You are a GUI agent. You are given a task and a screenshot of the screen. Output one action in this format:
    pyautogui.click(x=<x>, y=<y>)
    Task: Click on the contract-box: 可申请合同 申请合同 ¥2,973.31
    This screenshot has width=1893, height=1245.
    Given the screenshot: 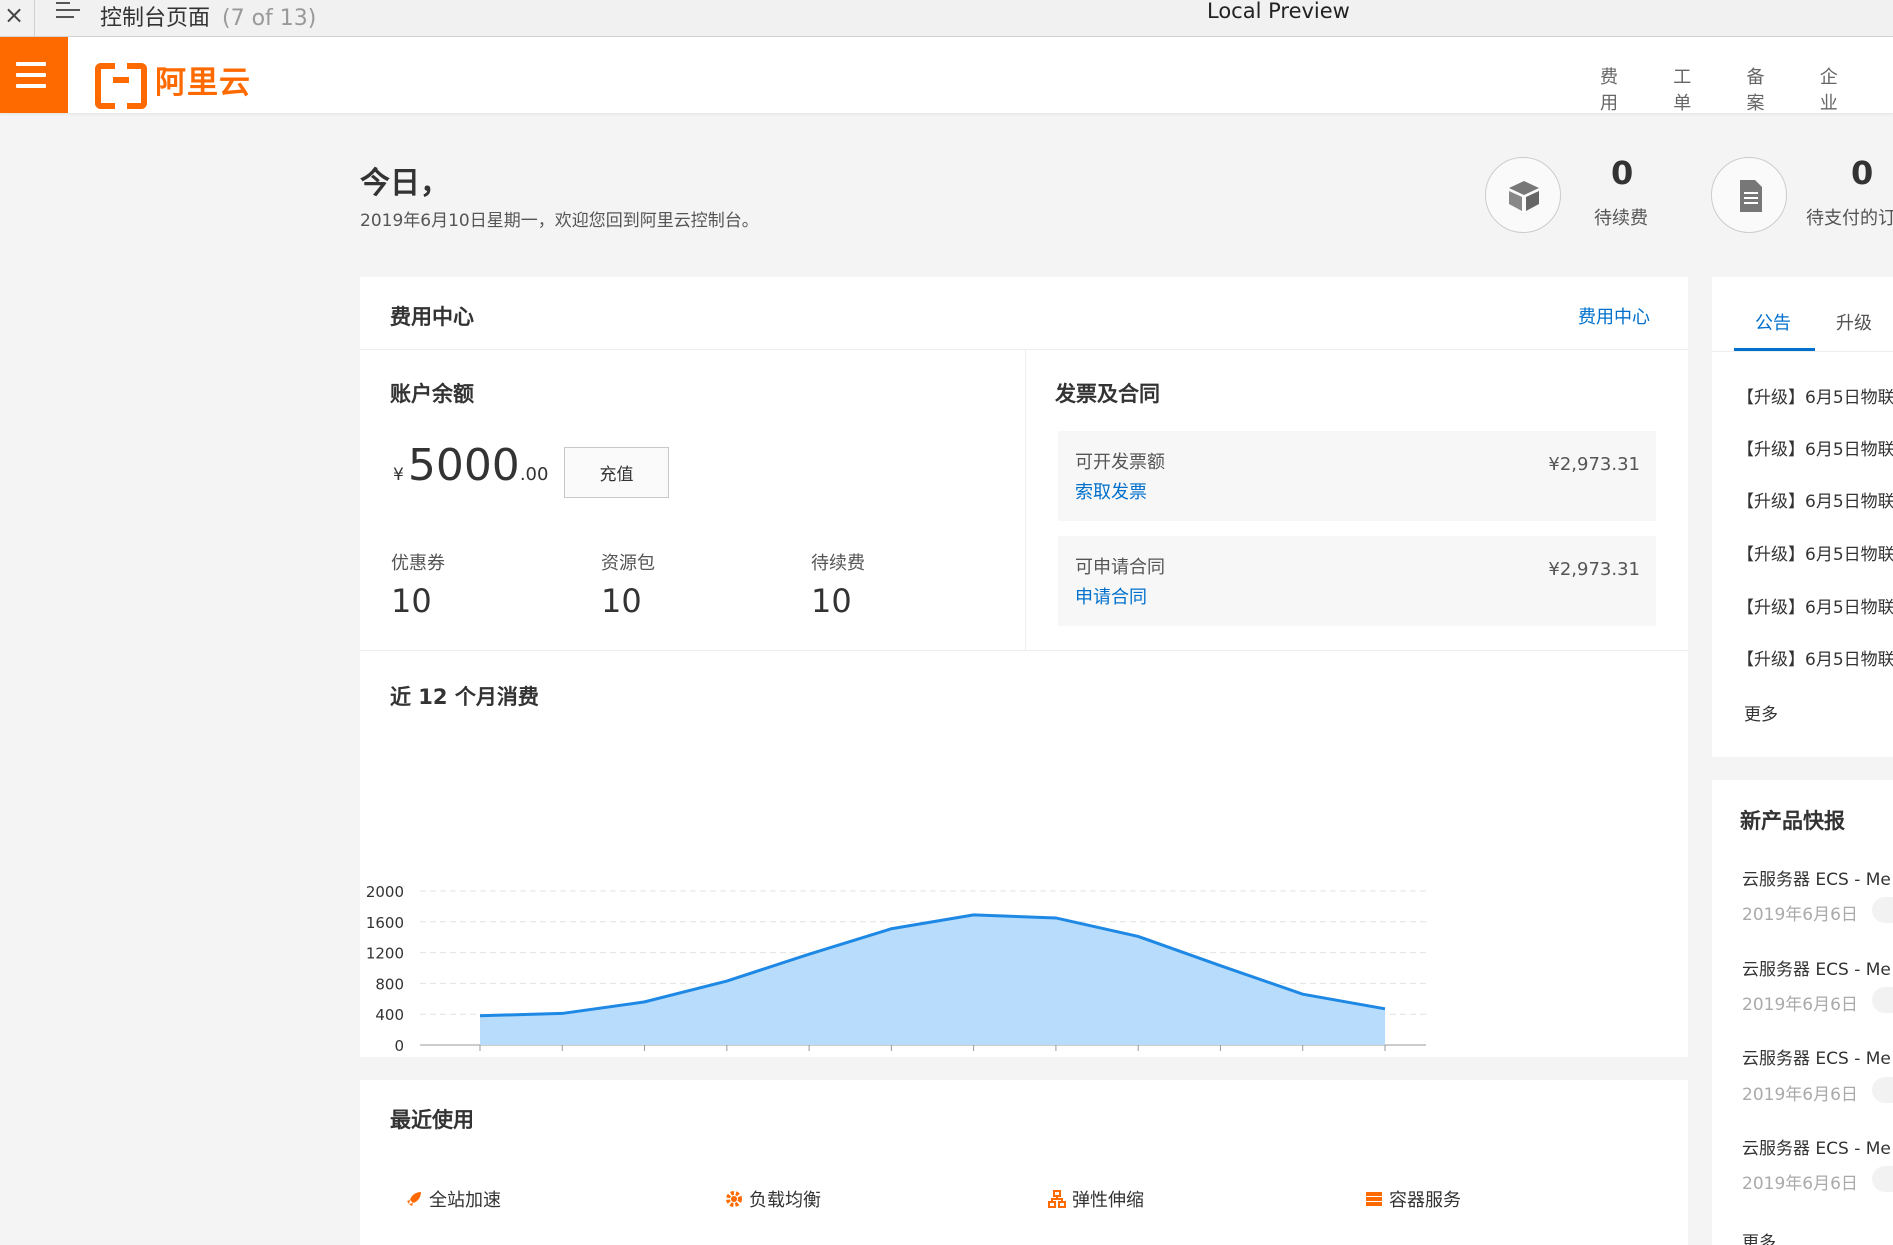 What is the action you would take?
    pyautogui.click(x=1357, y=581)
    